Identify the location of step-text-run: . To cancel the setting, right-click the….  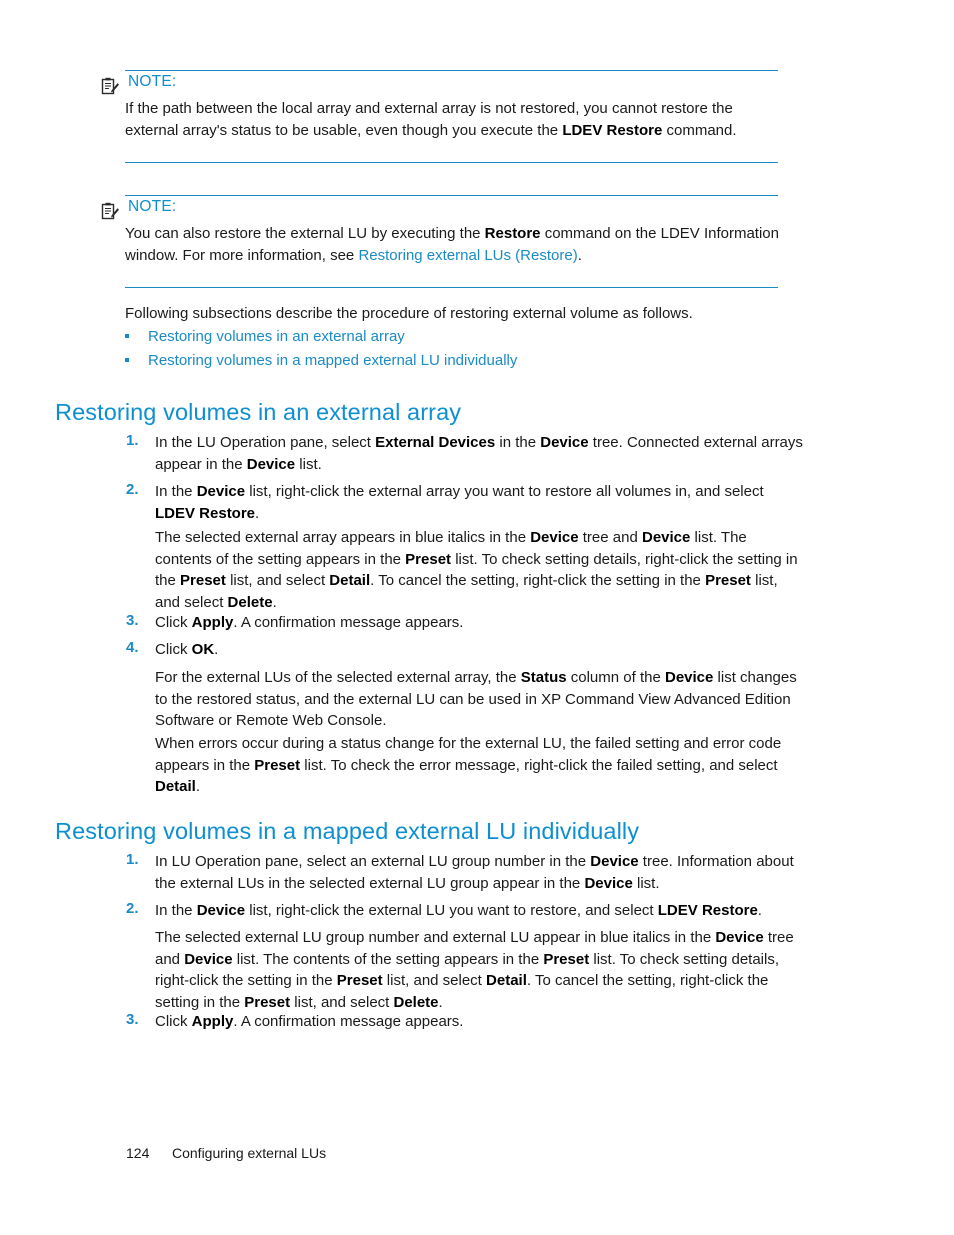
(538, 580).